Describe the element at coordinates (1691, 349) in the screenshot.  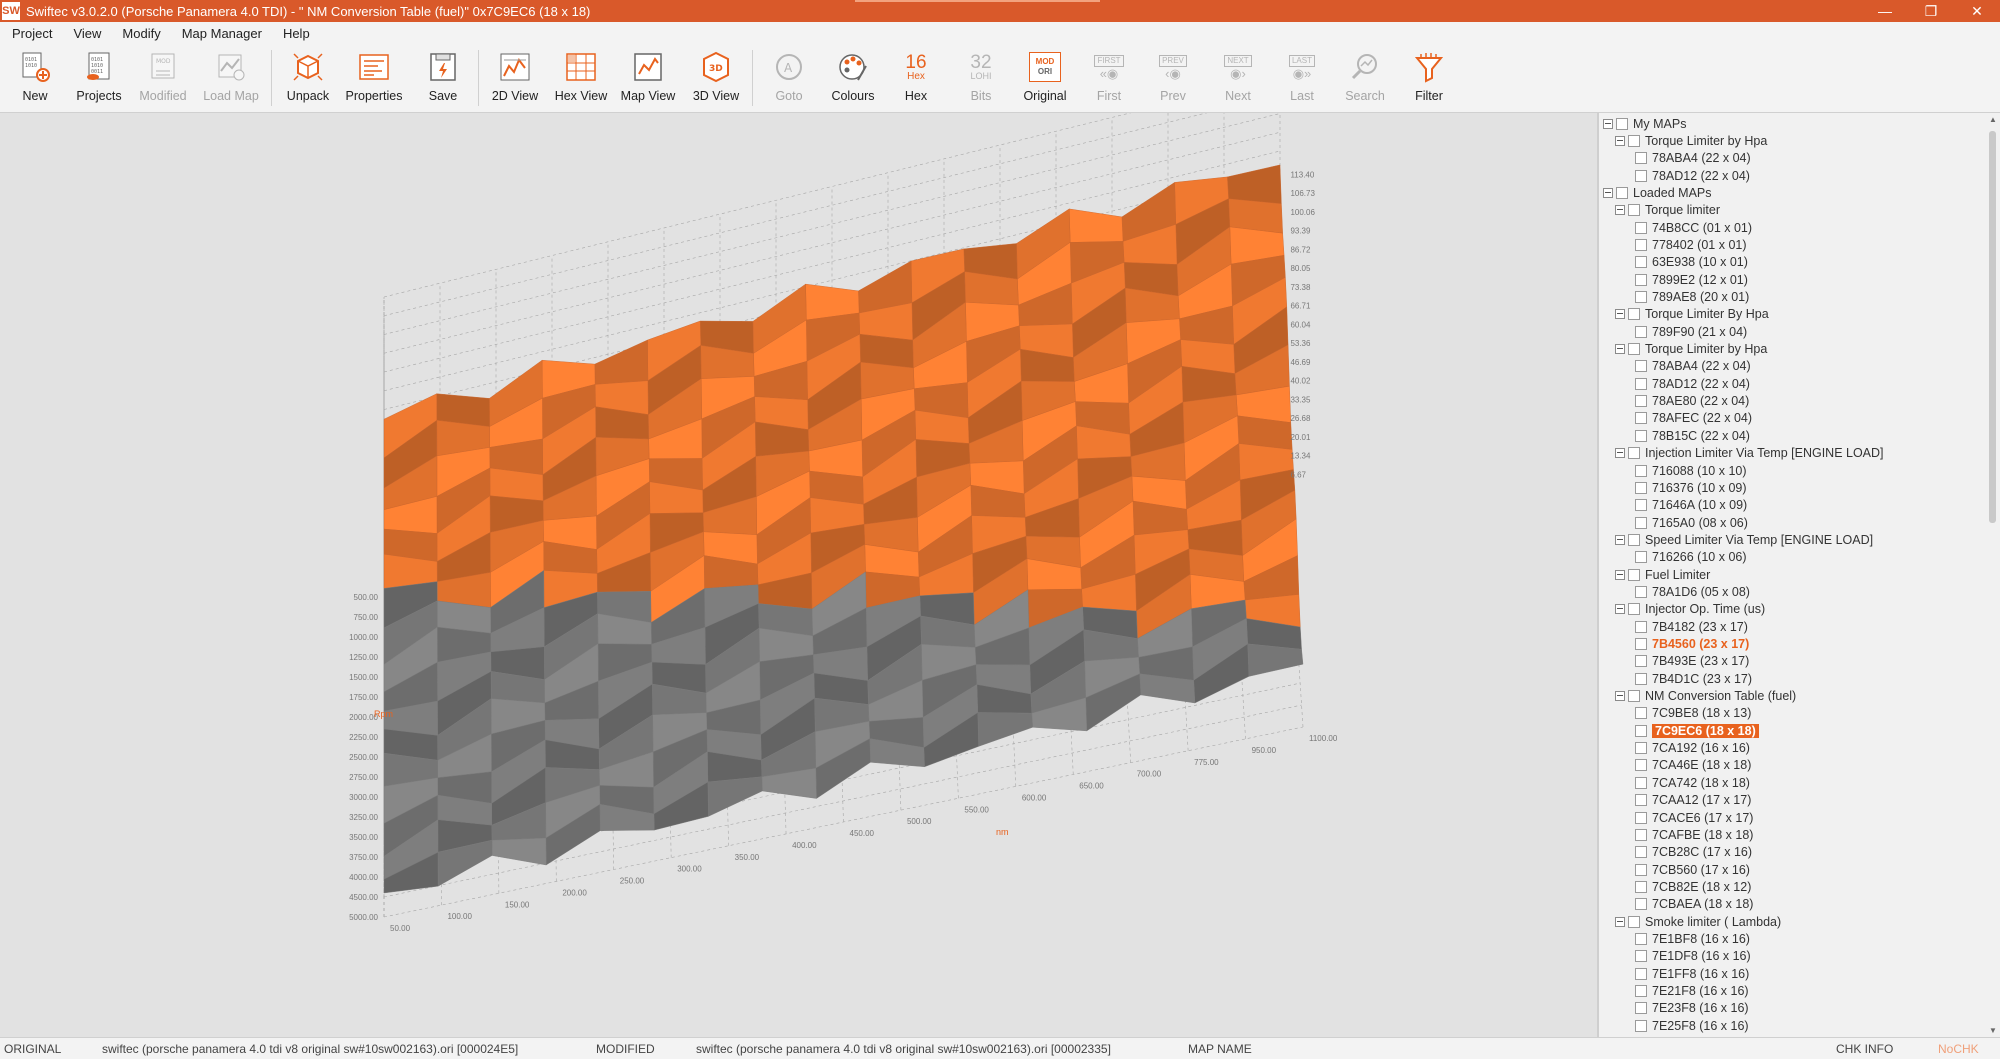
I see `tree-group: Torque Limiter by Hpa` at that location.